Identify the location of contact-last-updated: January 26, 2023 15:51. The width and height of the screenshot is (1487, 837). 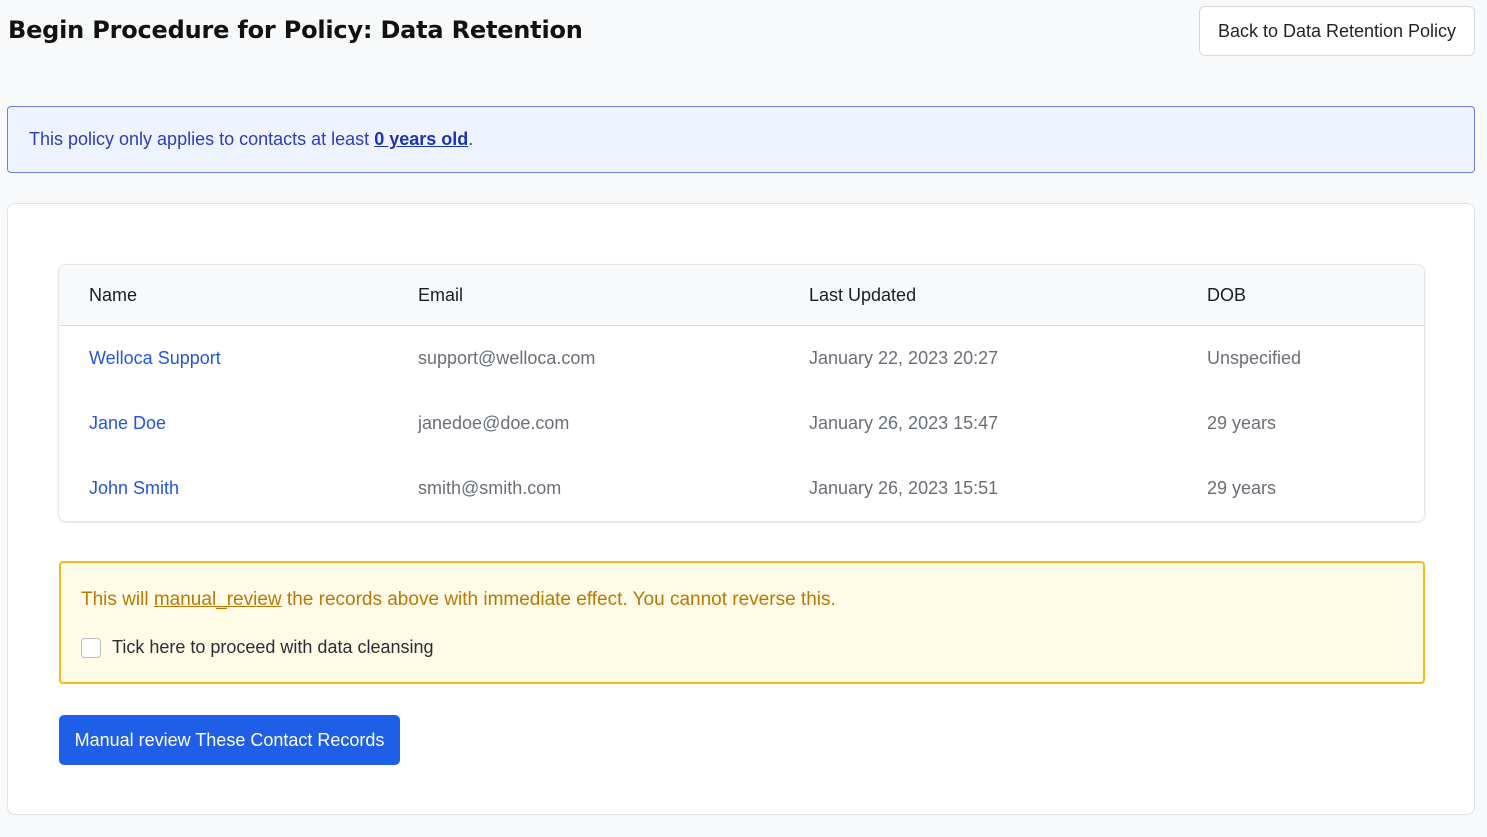
(904, 488).